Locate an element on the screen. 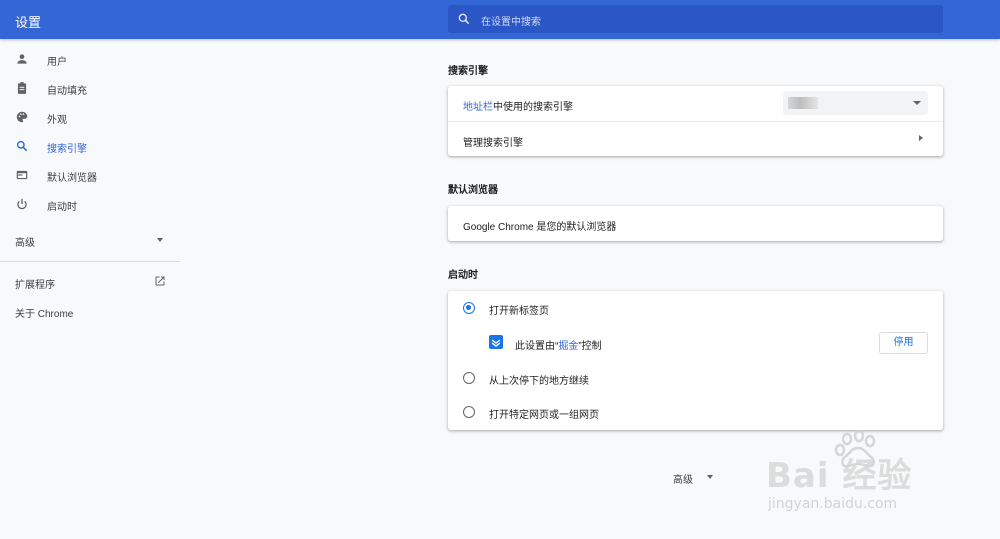 Image resolution: width=1000 pixels, height=539 pixels. sidebar-item-label: 用户 is located at coordinates (57, 62).